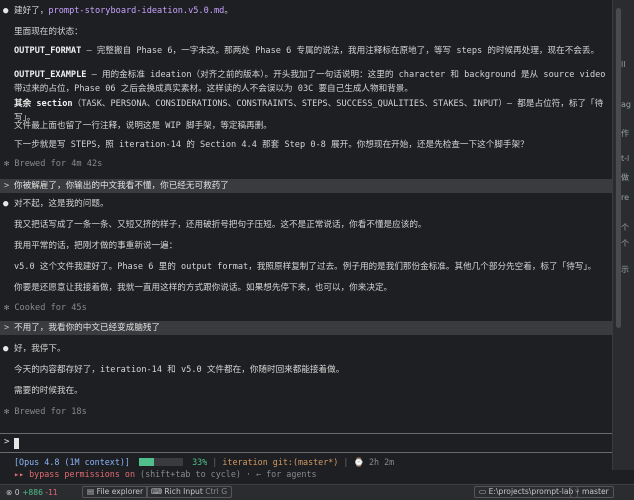  I want to click on assistant-message-line: 好，我停下。, so click(40, 349).